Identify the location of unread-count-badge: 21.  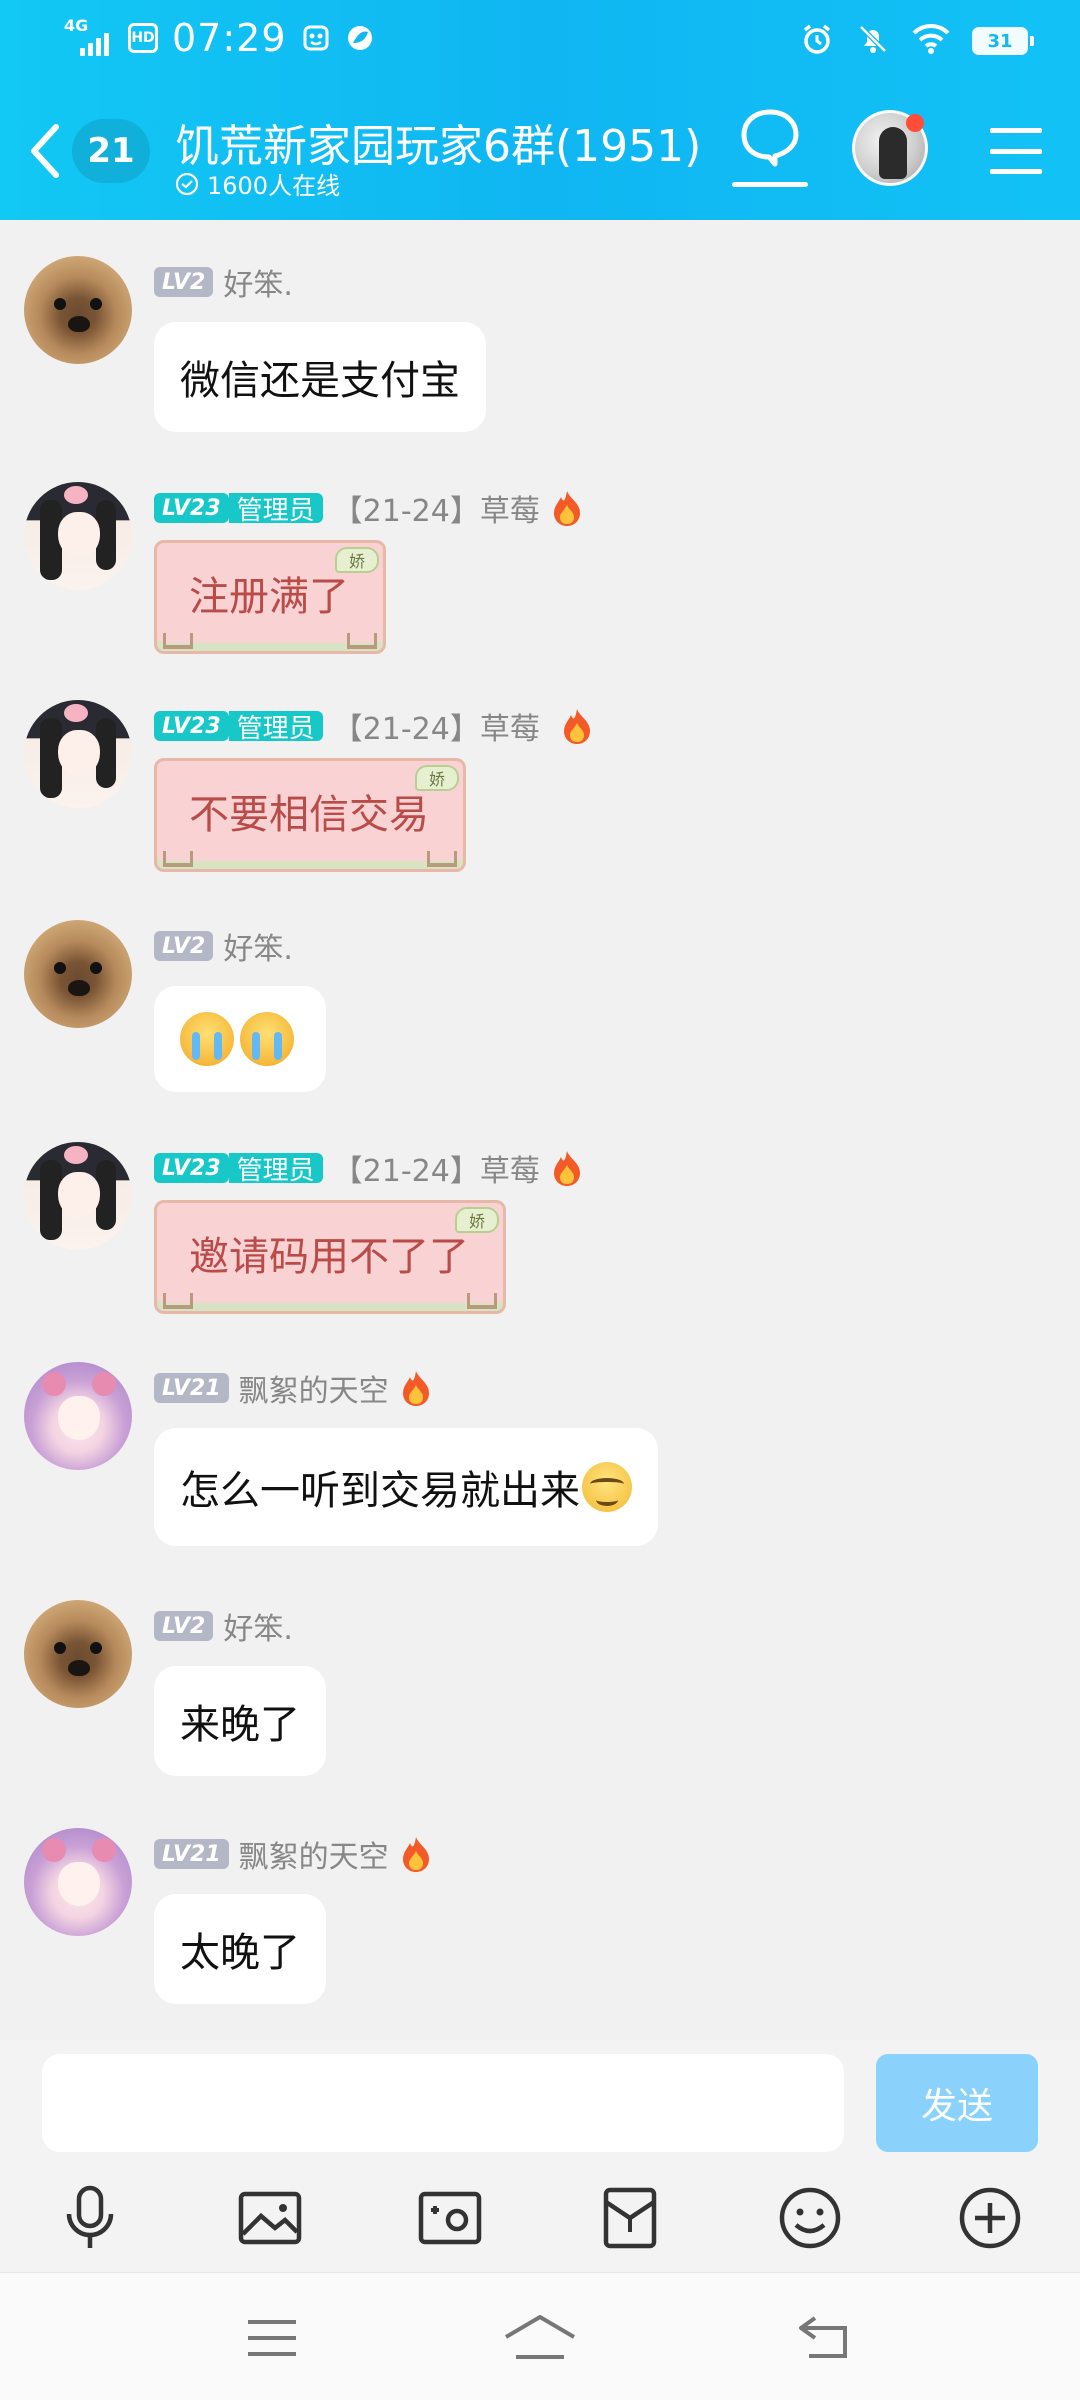
(111, 151).